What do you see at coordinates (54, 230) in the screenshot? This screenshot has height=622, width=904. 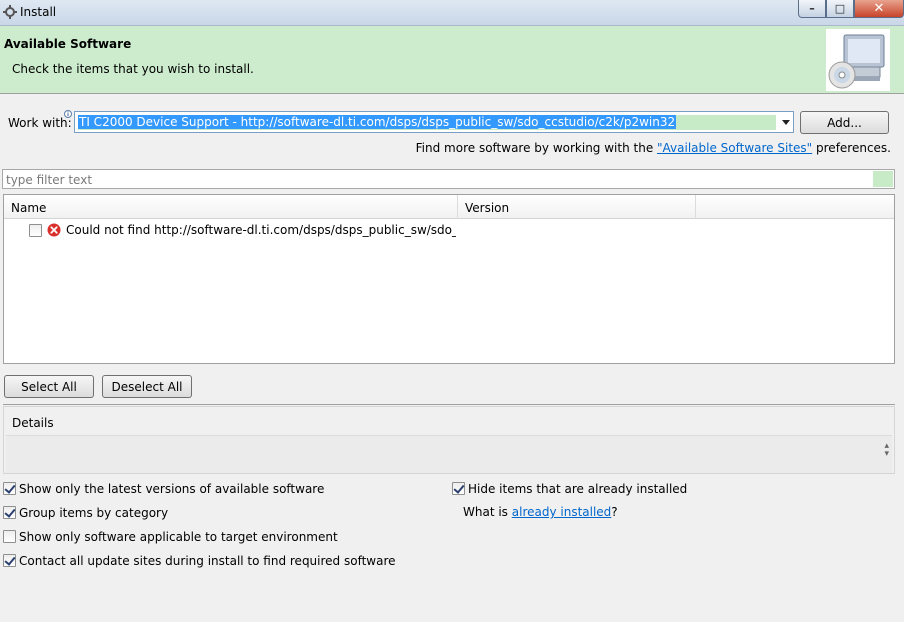 I see `error-icon` at bounding box center [54, 230].